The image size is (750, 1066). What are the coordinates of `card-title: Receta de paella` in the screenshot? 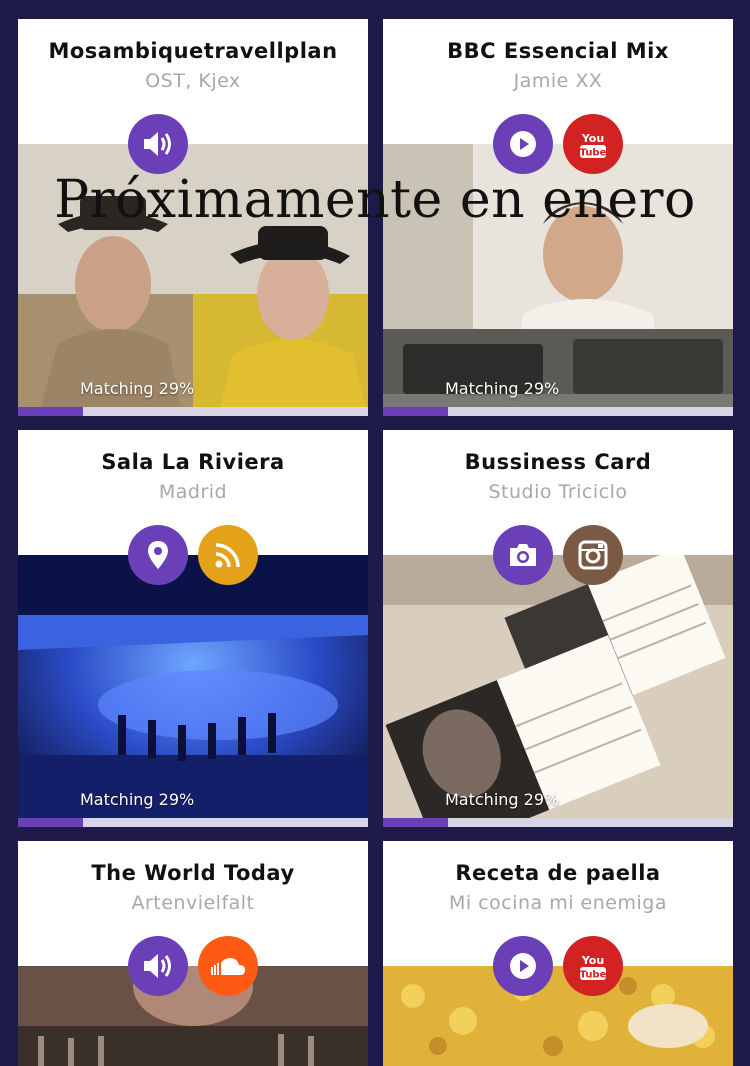 It's located at (558, 873).